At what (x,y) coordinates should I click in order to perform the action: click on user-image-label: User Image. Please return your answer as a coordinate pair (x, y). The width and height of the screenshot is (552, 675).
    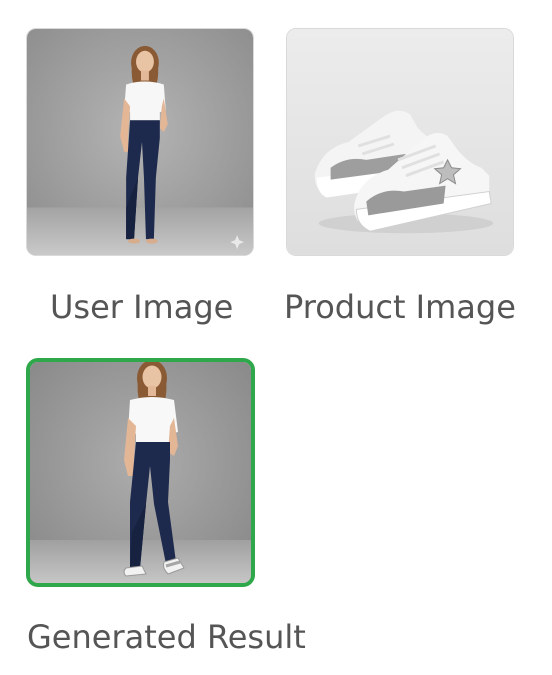
    Looking at the image, I should click on (142, 307).